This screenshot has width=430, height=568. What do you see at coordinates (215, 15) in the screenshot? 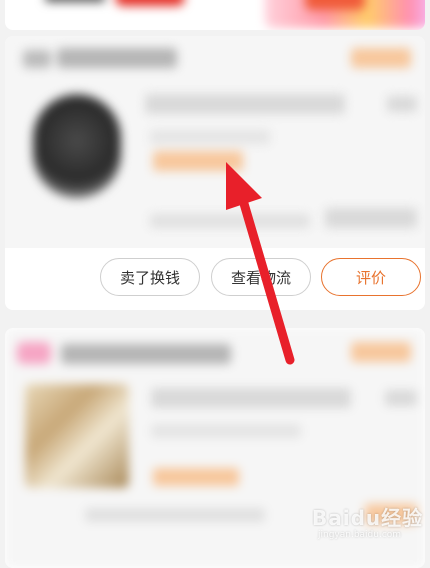
I see `previous-order-card` at bounding box center [215, 15].